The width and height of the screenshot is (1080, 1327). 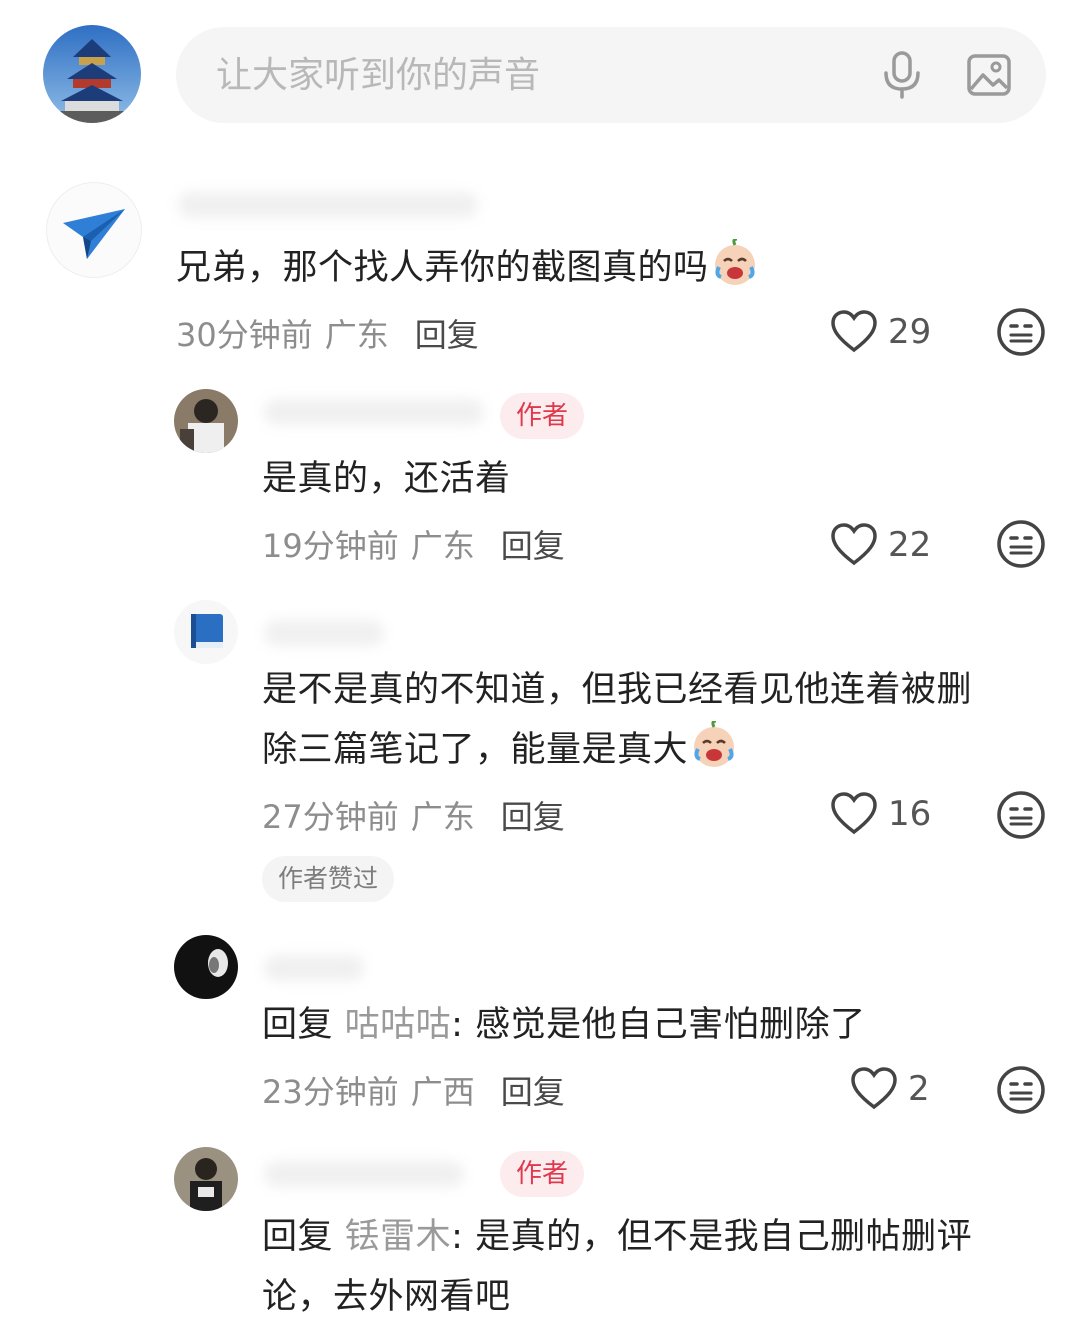 I want to click on like-count: 16, so click(x=910, y=814).